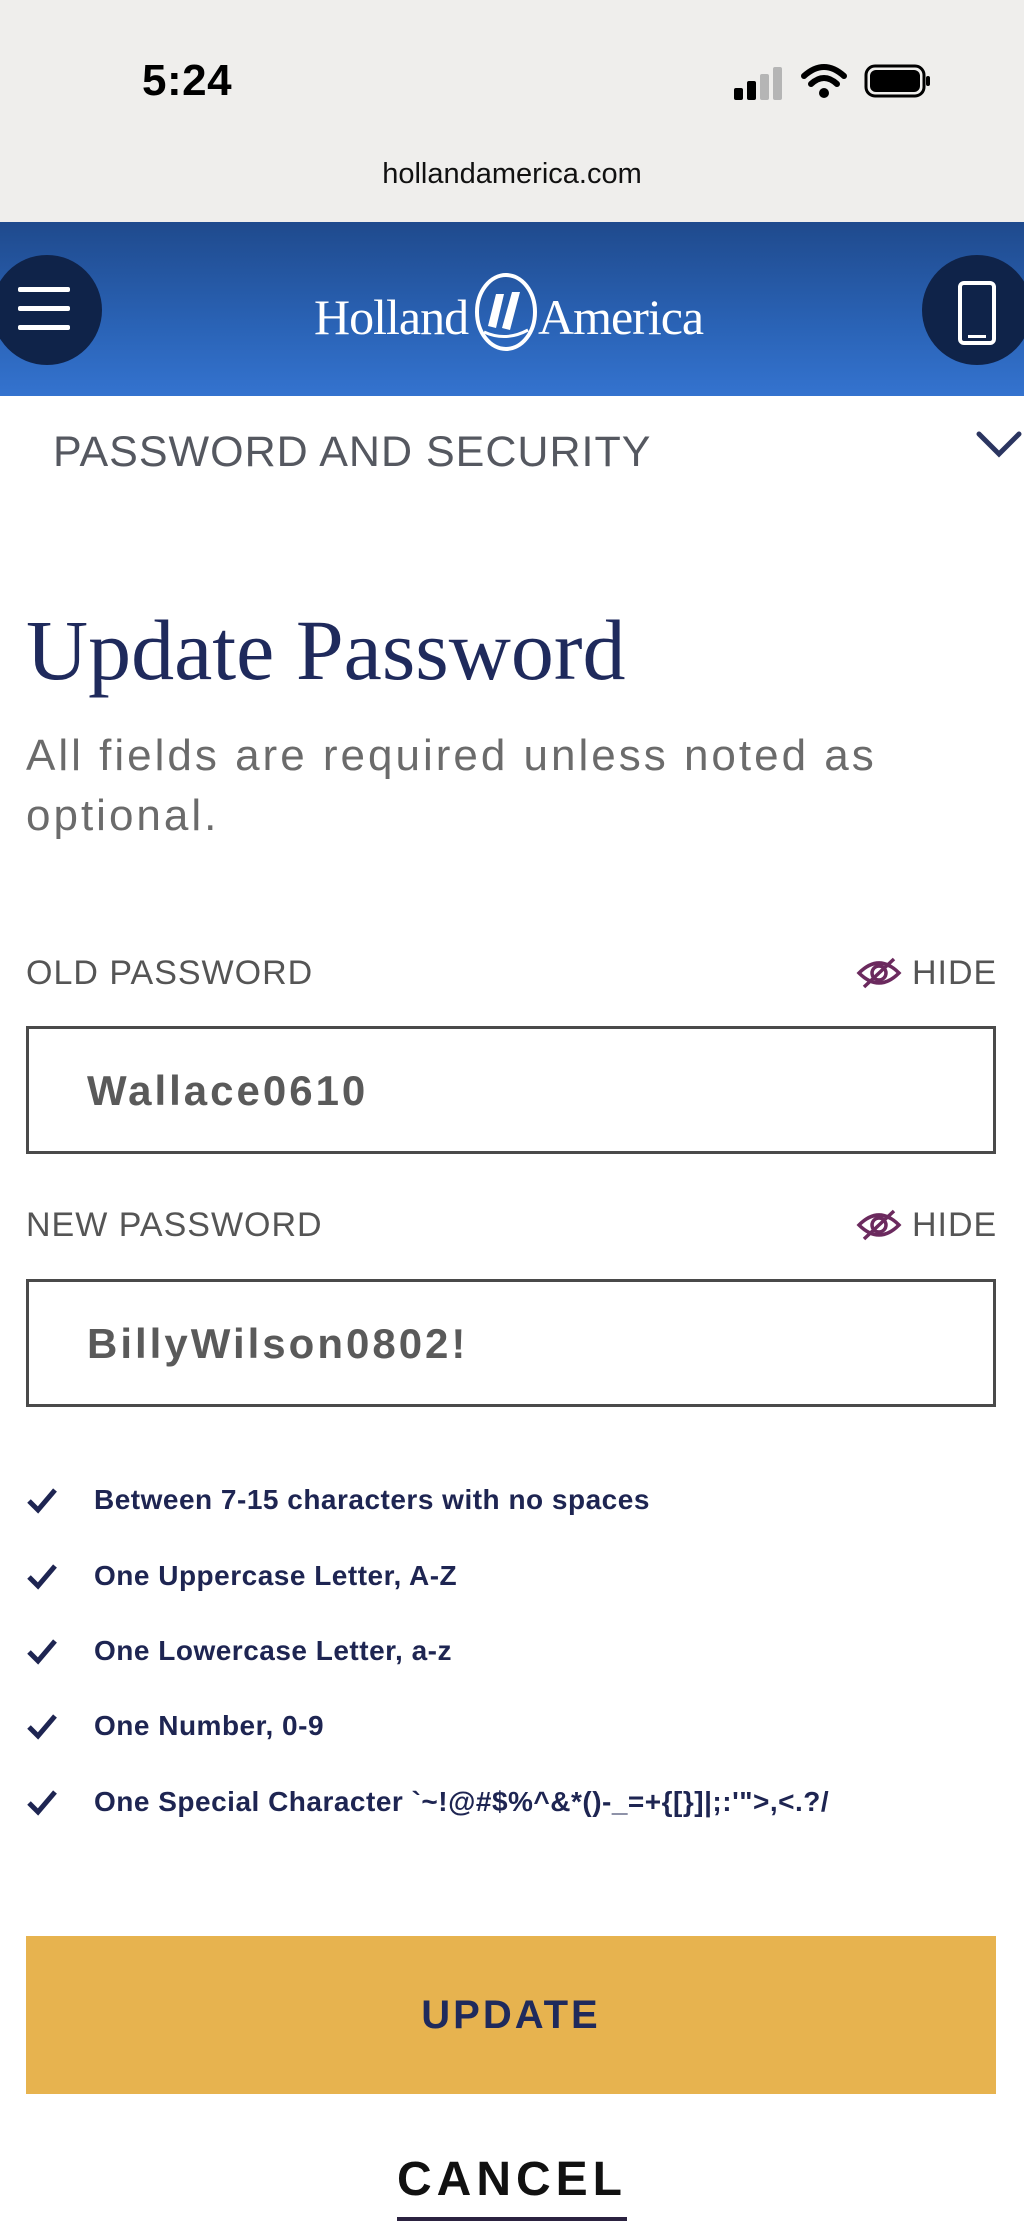 Image resolution: width=1024 pixels, height=2226 pixels. What do you see at coordinates (824, 81) in the screenshot?
I see `wifi-icon` at bounding box center [824, 81].